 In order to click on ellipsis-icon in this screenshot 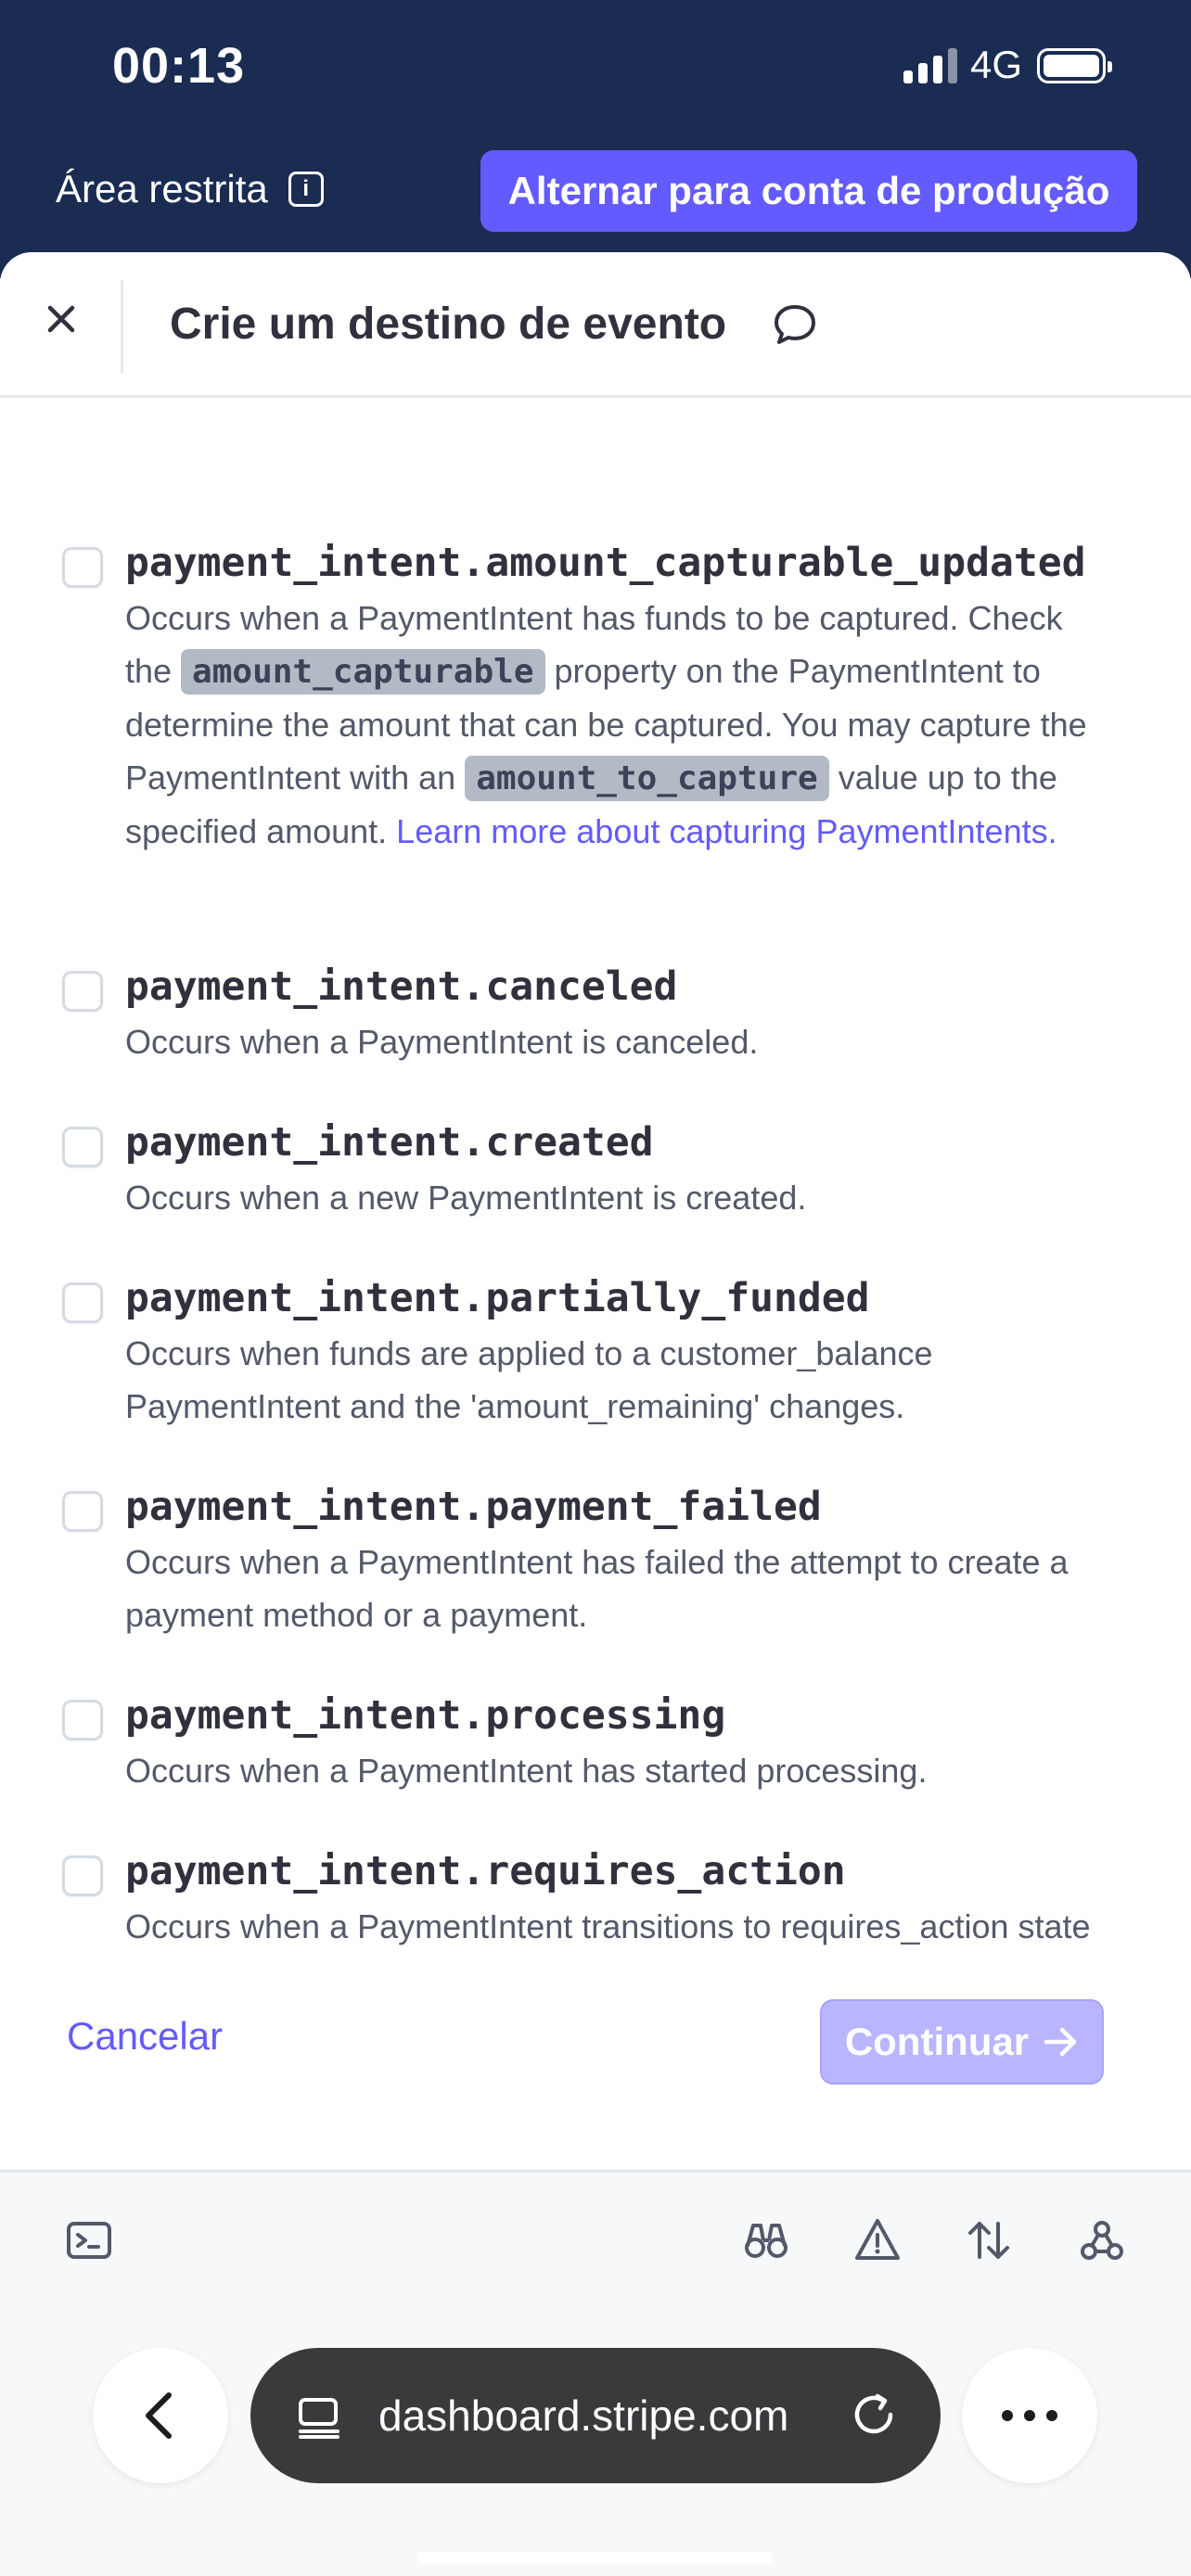, I will do `click(1029, 2415)`.